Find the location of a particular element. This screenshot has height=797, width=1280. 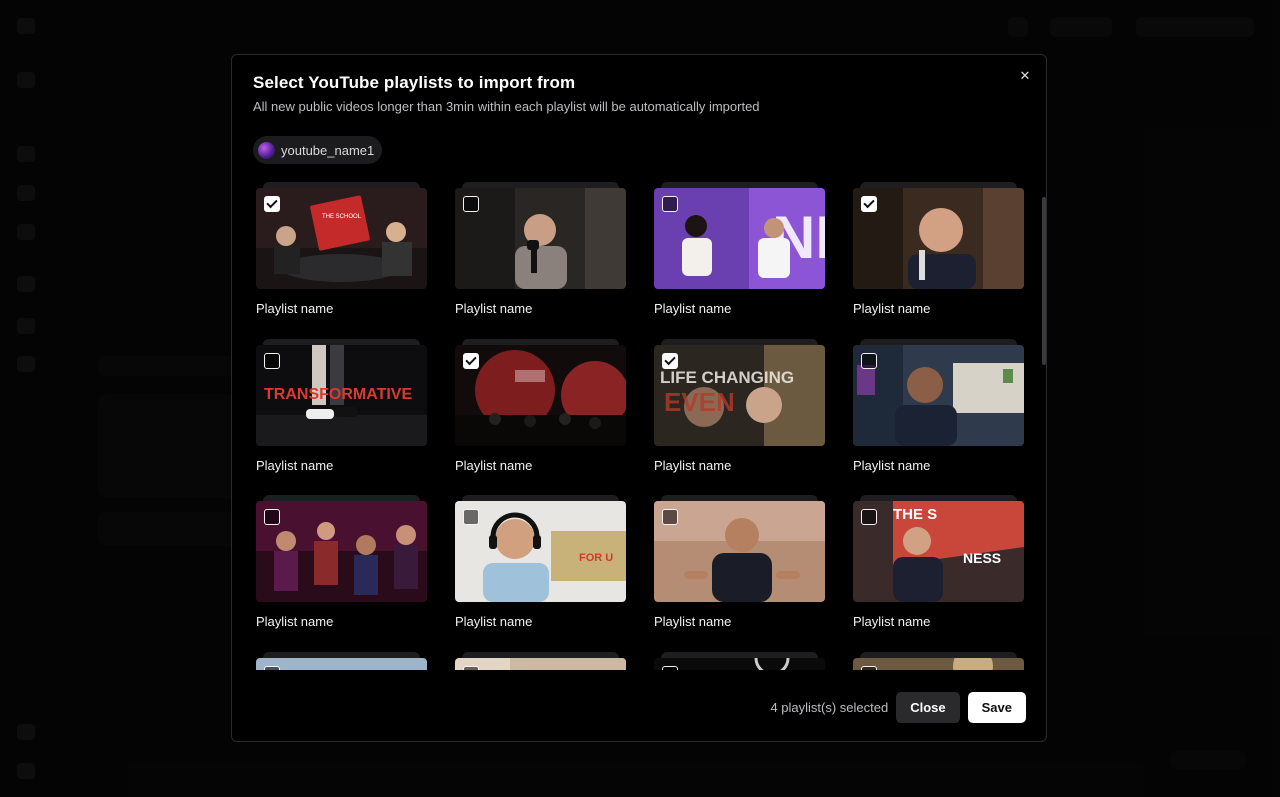

modal-footer: 4 playlist(s) selected Close Save is located at coordinates (898, 707).